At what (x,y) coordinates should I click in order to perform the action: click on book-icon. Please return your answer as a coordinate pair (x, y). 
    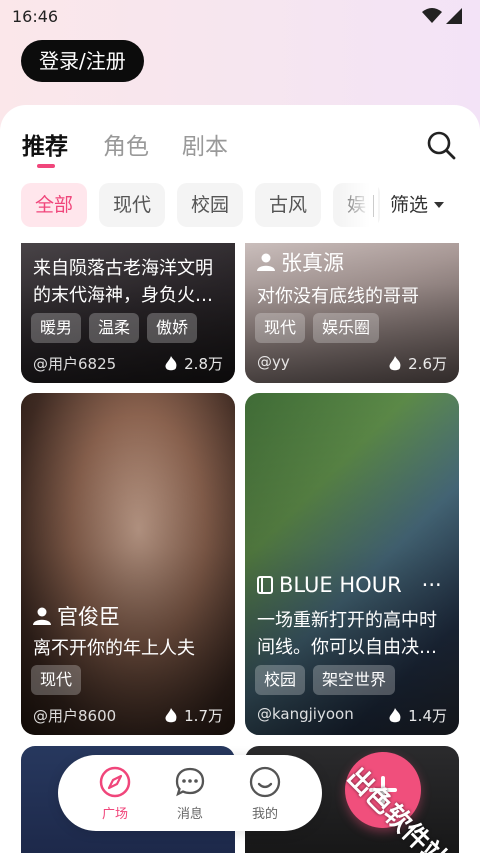
    Looking at the image, I should click on (265, 585).